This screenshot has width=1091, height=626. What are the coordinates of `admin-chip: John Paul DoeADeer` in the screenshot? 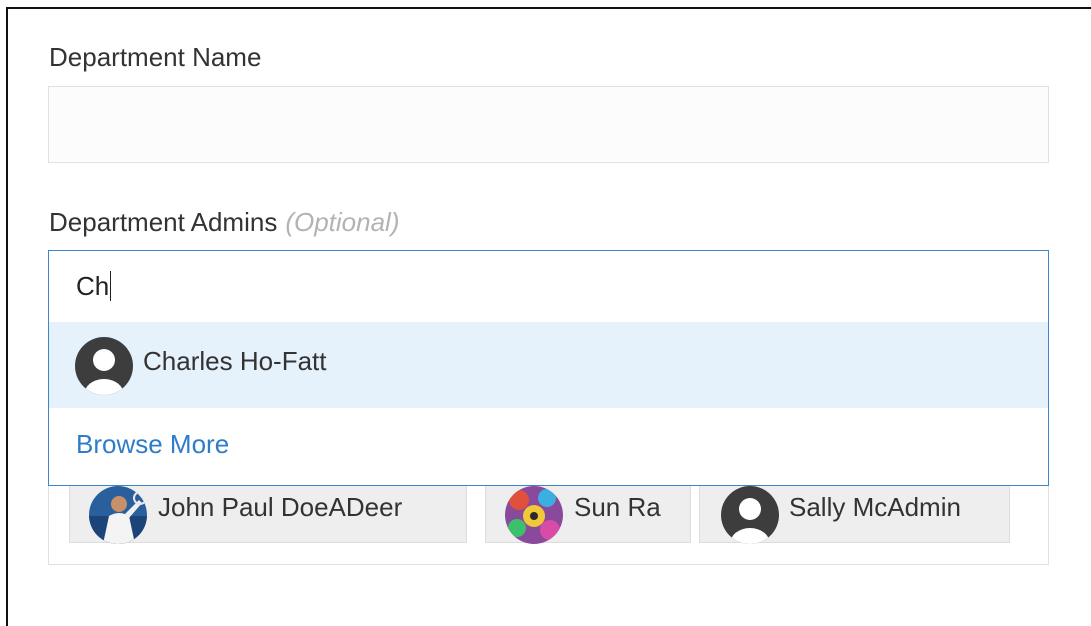 It's located at (268, 514).